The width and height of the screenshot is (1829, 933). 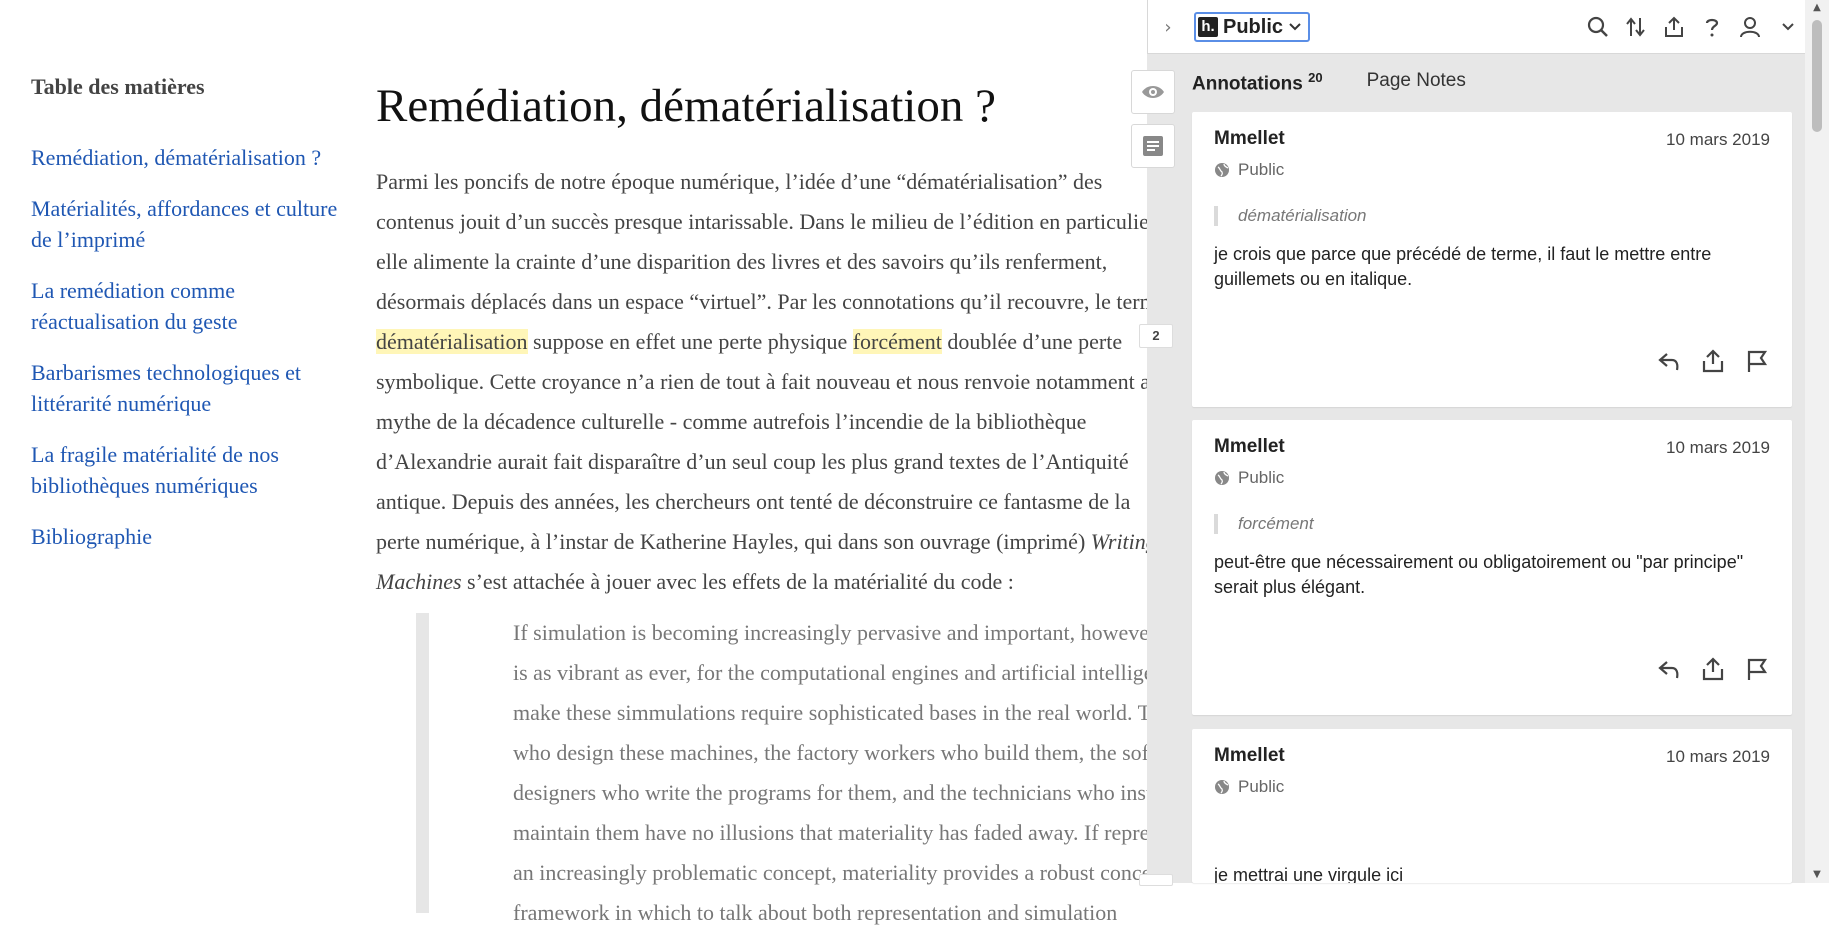 What do you see at coordinates (1817, 76) in the screenshot?
I see `scrollbar-thumb` at bounding box center [1817, 76].